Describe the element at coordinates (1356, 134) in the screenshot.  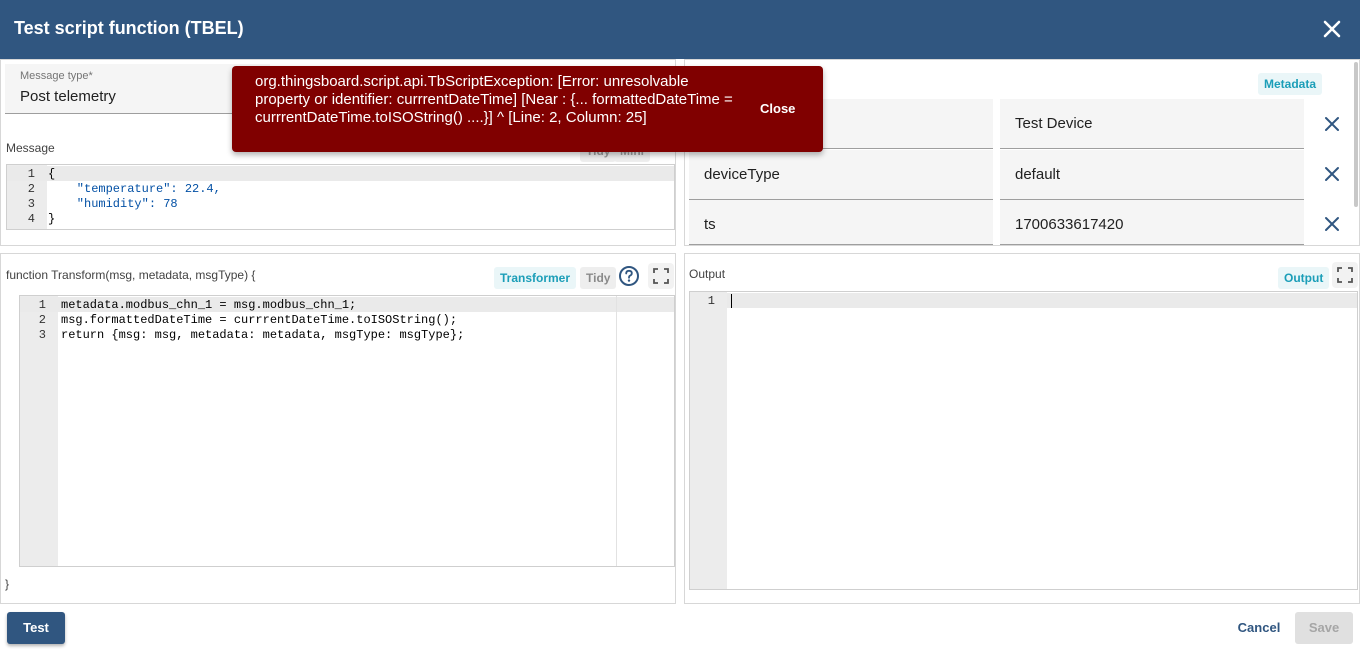
I see `metadata-scrollbar` at that location.